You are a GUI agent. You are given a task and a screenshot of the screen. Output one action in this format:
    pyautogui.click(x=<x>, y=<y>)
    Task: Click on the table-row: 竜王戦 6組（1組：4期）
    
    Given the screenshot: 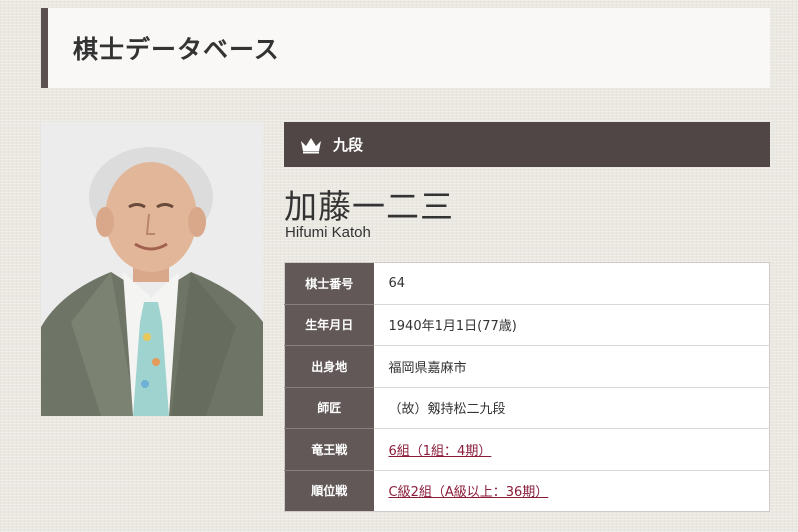 What is the action you would take?
    pyautogui.click(x=527, y=449)
    